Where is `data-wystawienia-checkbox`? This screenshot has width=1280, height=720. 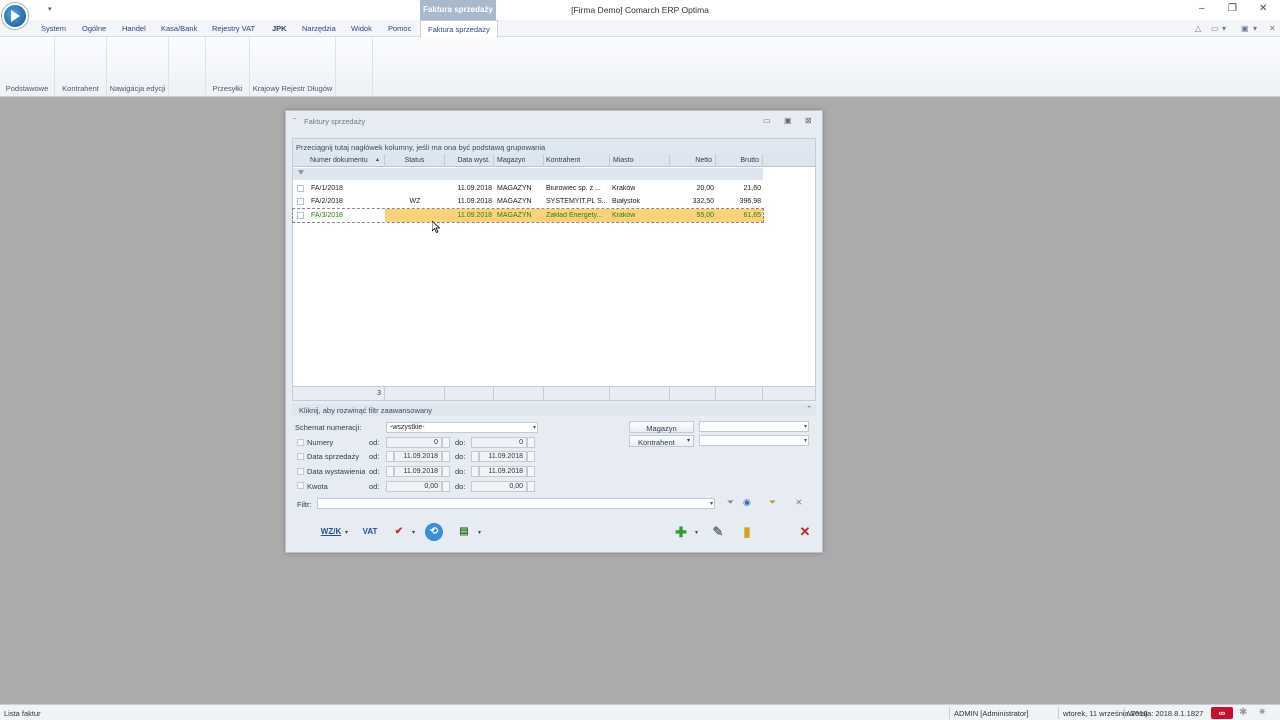 data-wystawienia-checkbox is located at coordinates (300, 471).